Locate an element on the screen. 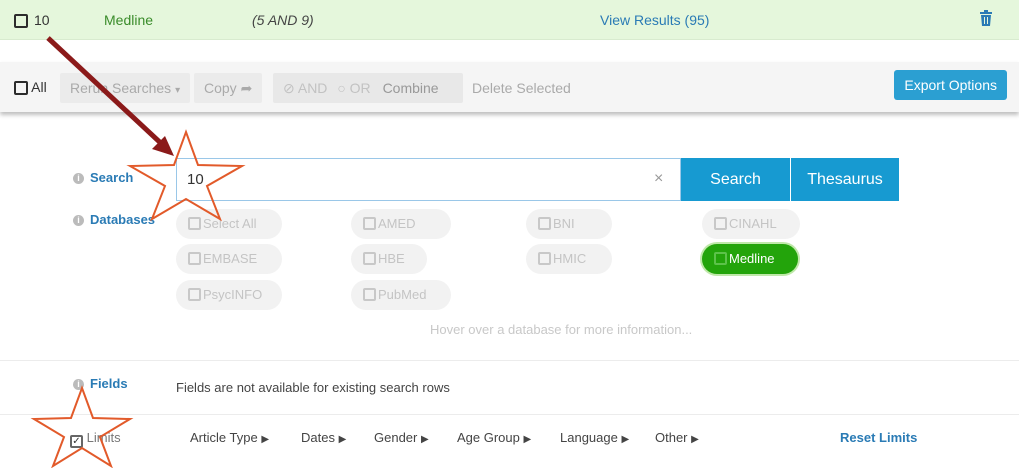  thesaurus-button: Thesaurus is located at coordinates (845, 179).